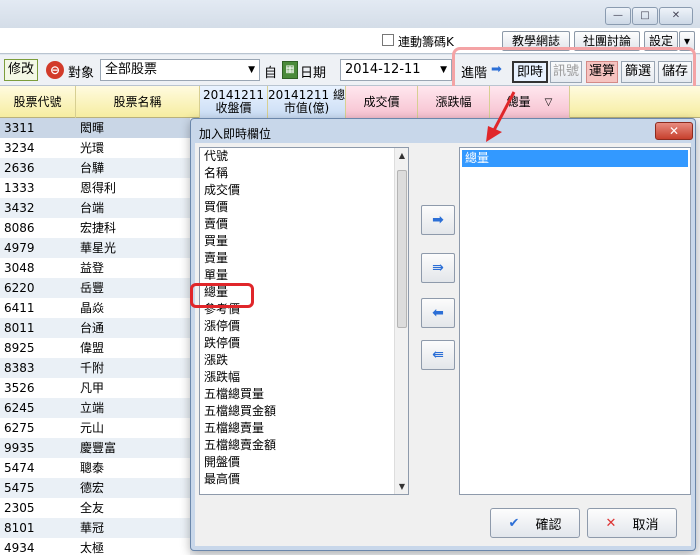  Describe the element at coordinates (382, 102) in the screenshot. I see `col-price: 成交價` at that location.